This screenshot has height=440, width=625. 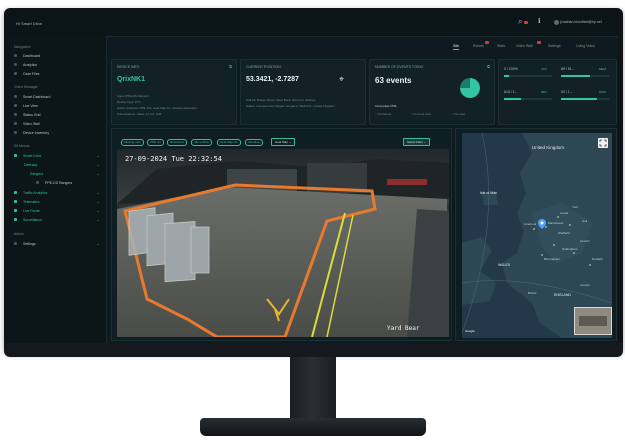 I want to click on traffic-icon, so click(x=15, y=192).